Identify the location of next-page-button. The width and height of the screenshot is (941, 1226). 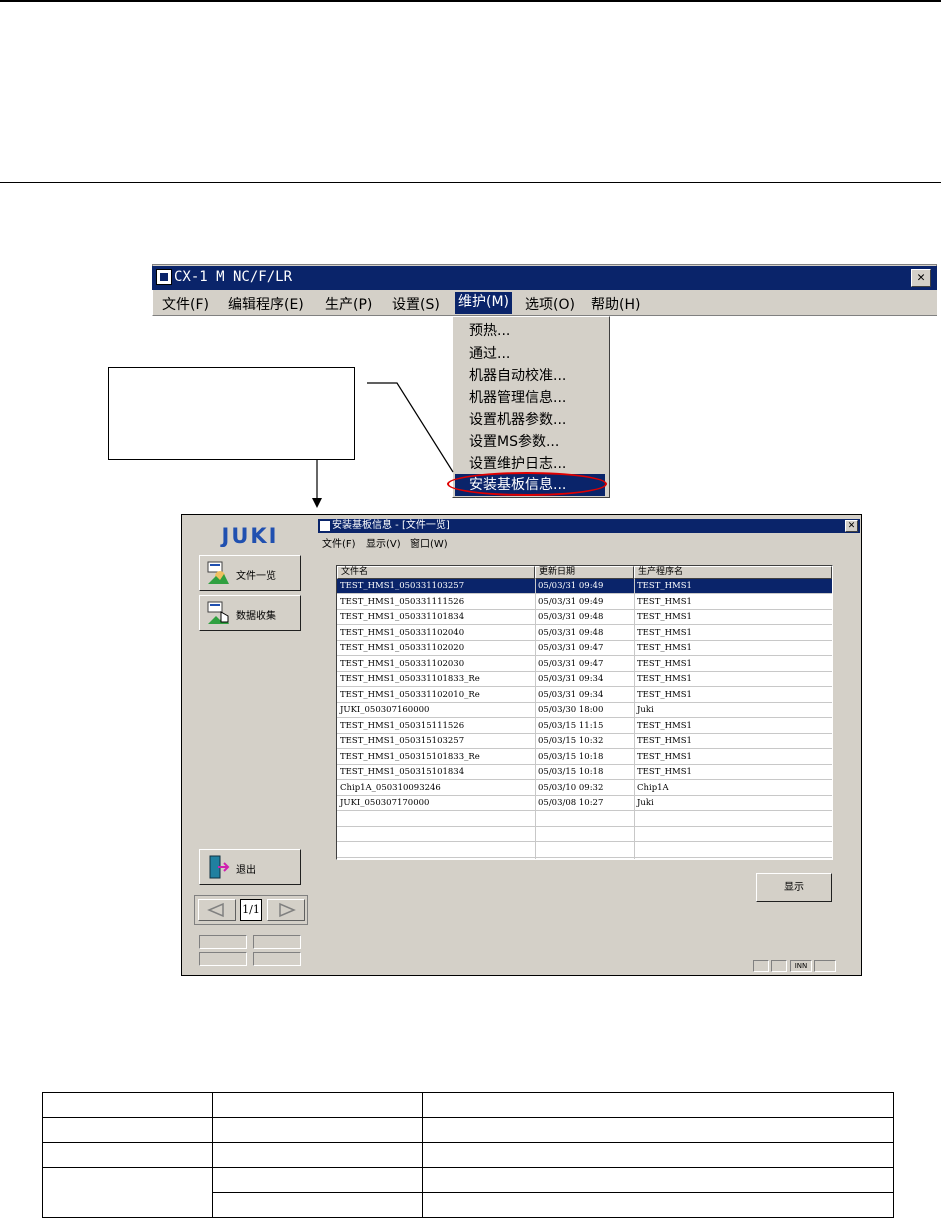
(286, 910).